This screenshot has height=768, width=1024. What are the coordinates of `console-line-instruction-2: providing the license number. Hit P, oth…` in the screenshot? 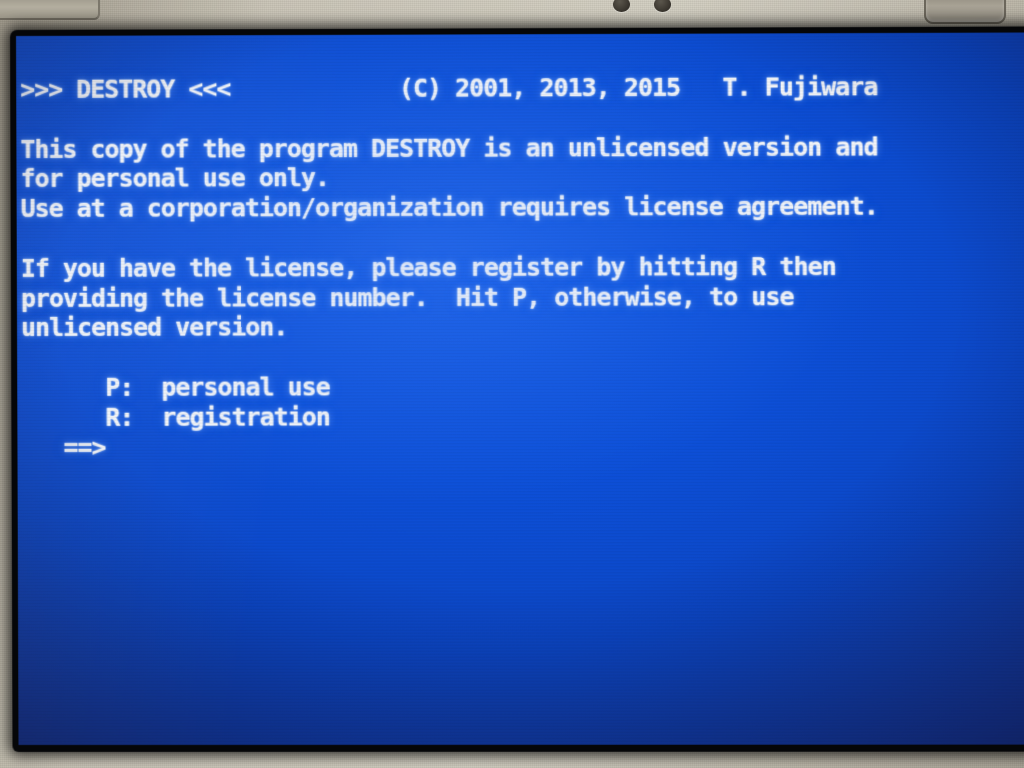 It's located at (407, 297).